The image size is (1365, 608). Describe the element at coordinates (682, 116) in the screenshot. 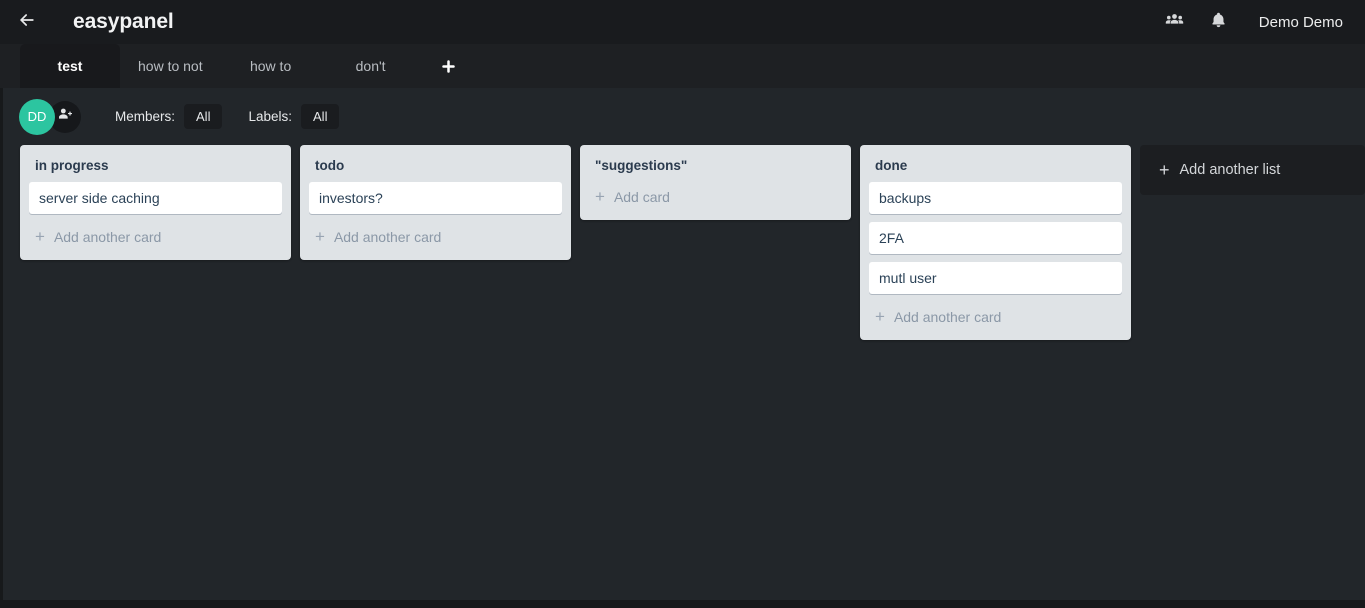

I see `filter-bar: DD Members: All Labels: All` at that location.